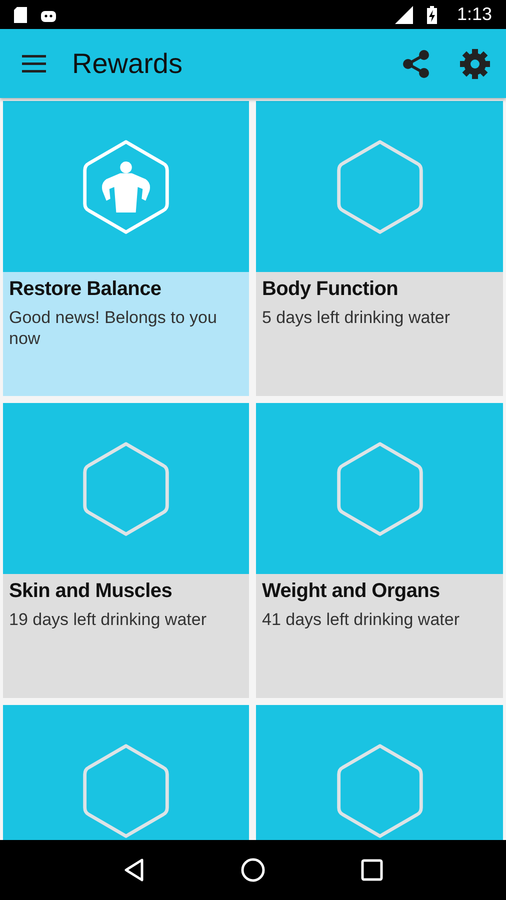 This screenshot has height=900, width=506. Describe the element at coordinates (474, 14) in the screenshot. I see `status-time: 1:13` at that location.